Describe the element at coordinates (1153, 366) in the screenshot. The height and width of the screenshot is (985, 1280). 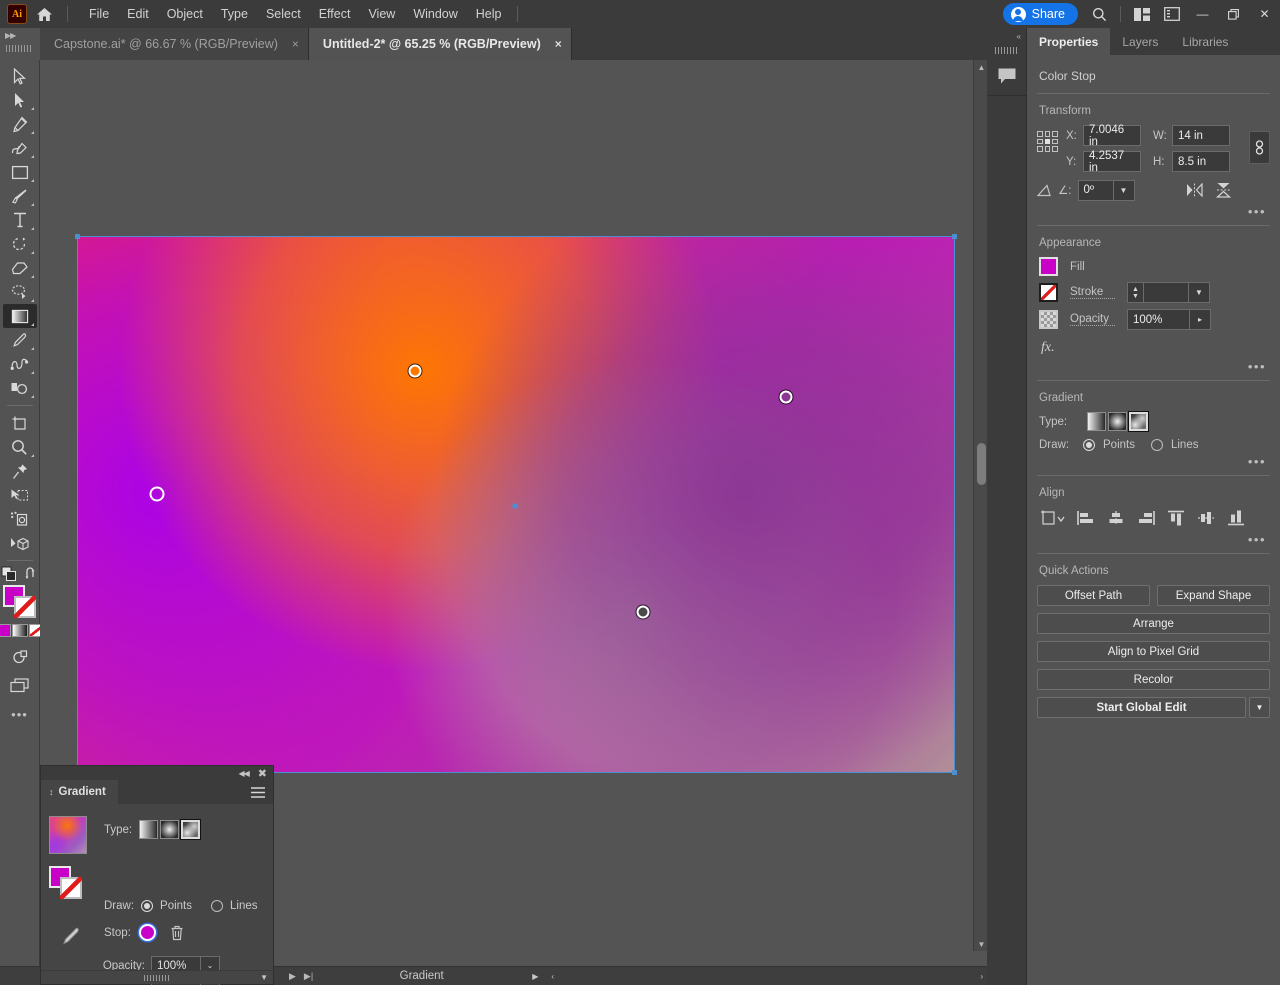
I see `appearance-more-options: •••` at that location.